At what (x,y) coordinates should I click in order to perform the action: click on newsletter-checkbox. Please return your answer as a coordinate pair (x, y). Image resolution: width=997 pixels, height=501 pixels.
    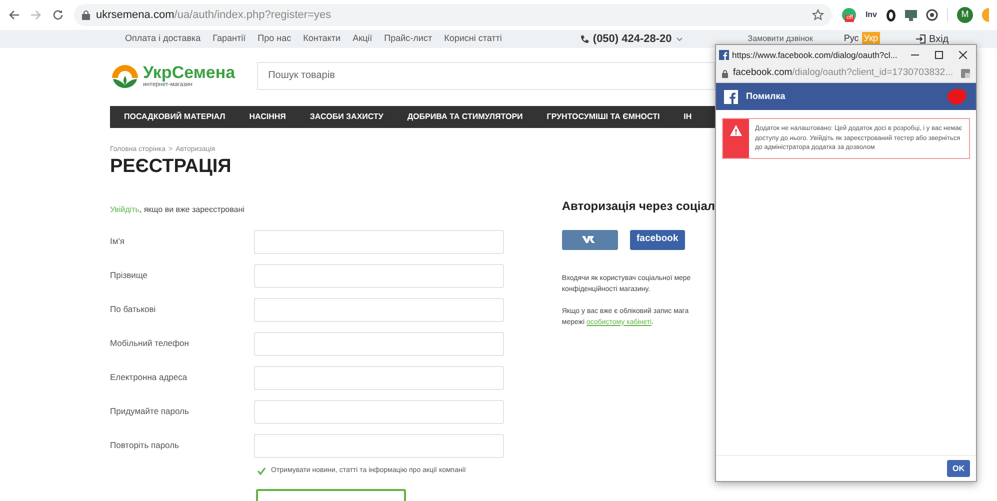
    Looking at the image, I should click on (261, 471).